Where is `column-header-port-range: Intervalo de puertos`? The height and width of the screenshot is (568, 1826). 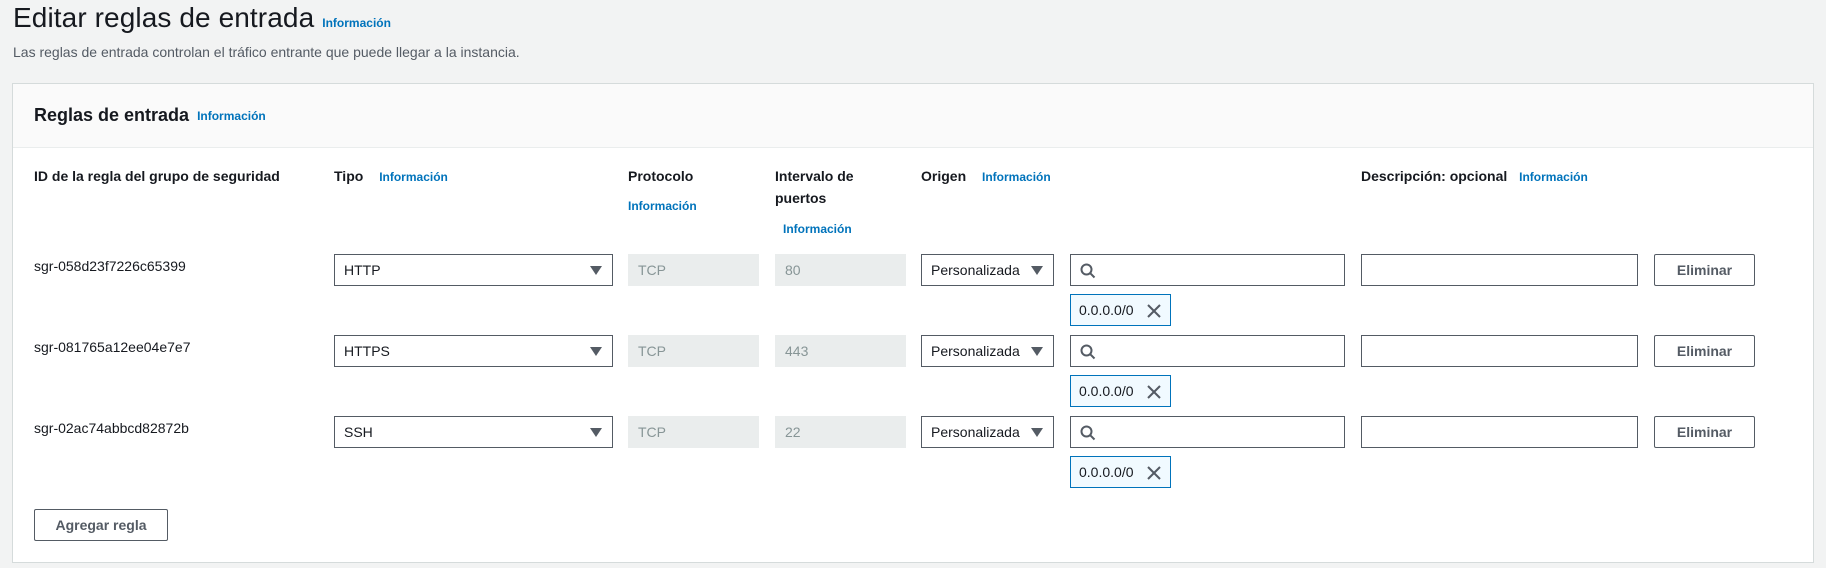 column-header-port-range: Intervalo de puertos is located at coordinates (814, 187).